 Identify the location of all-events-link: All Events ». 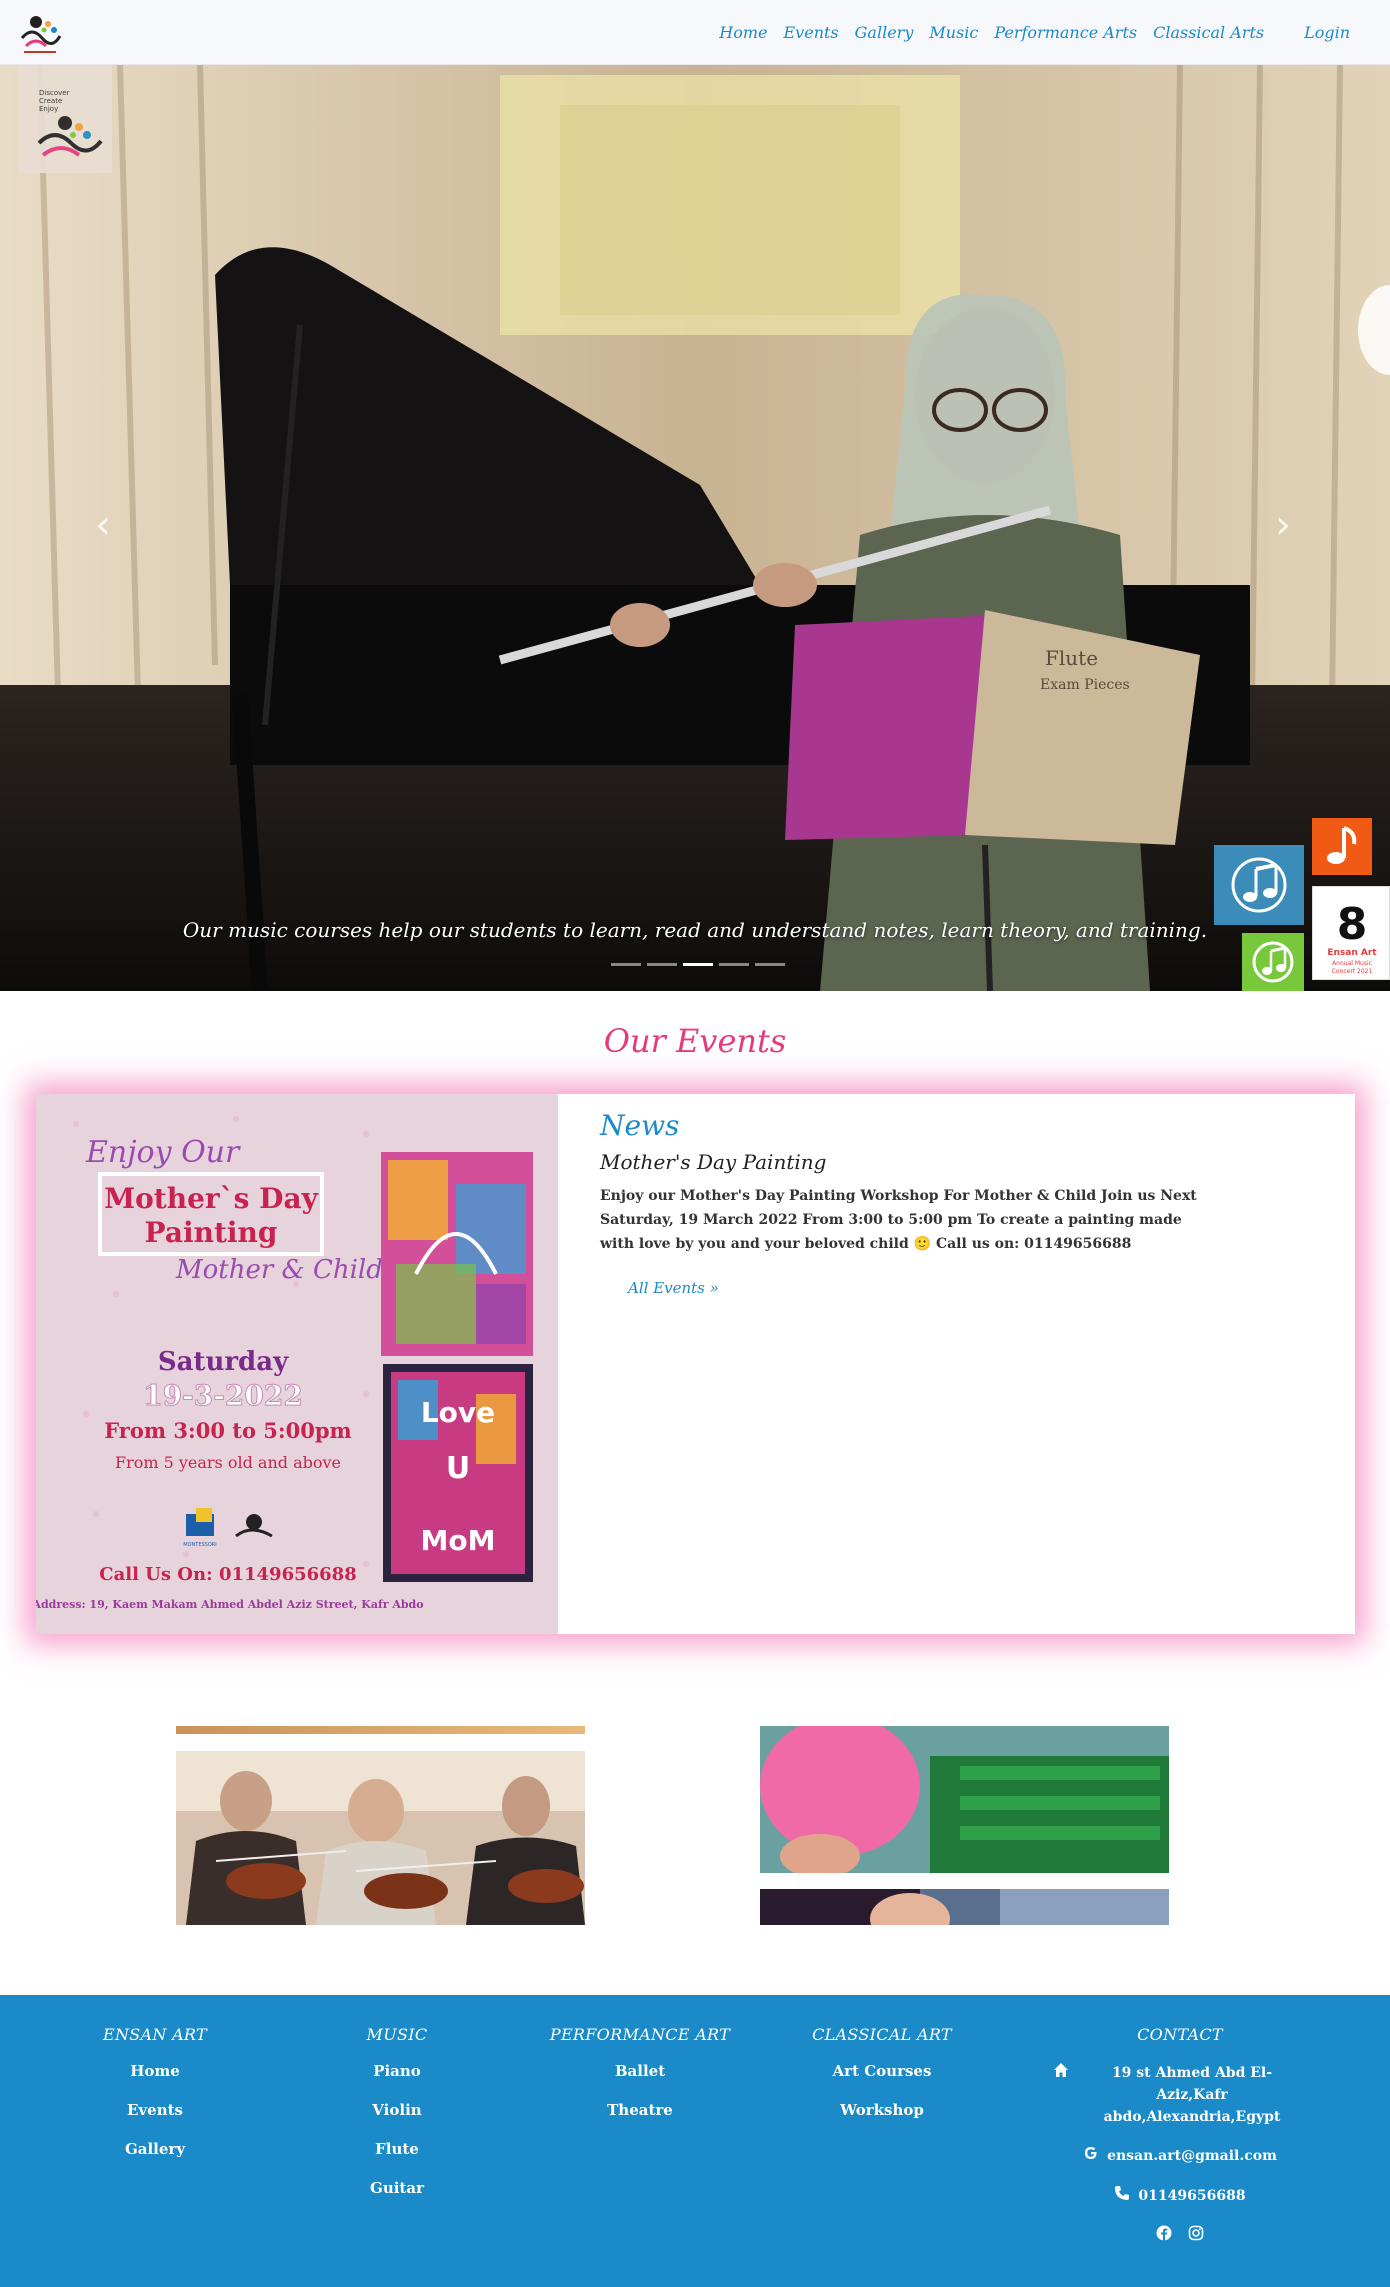
(673, 1288).